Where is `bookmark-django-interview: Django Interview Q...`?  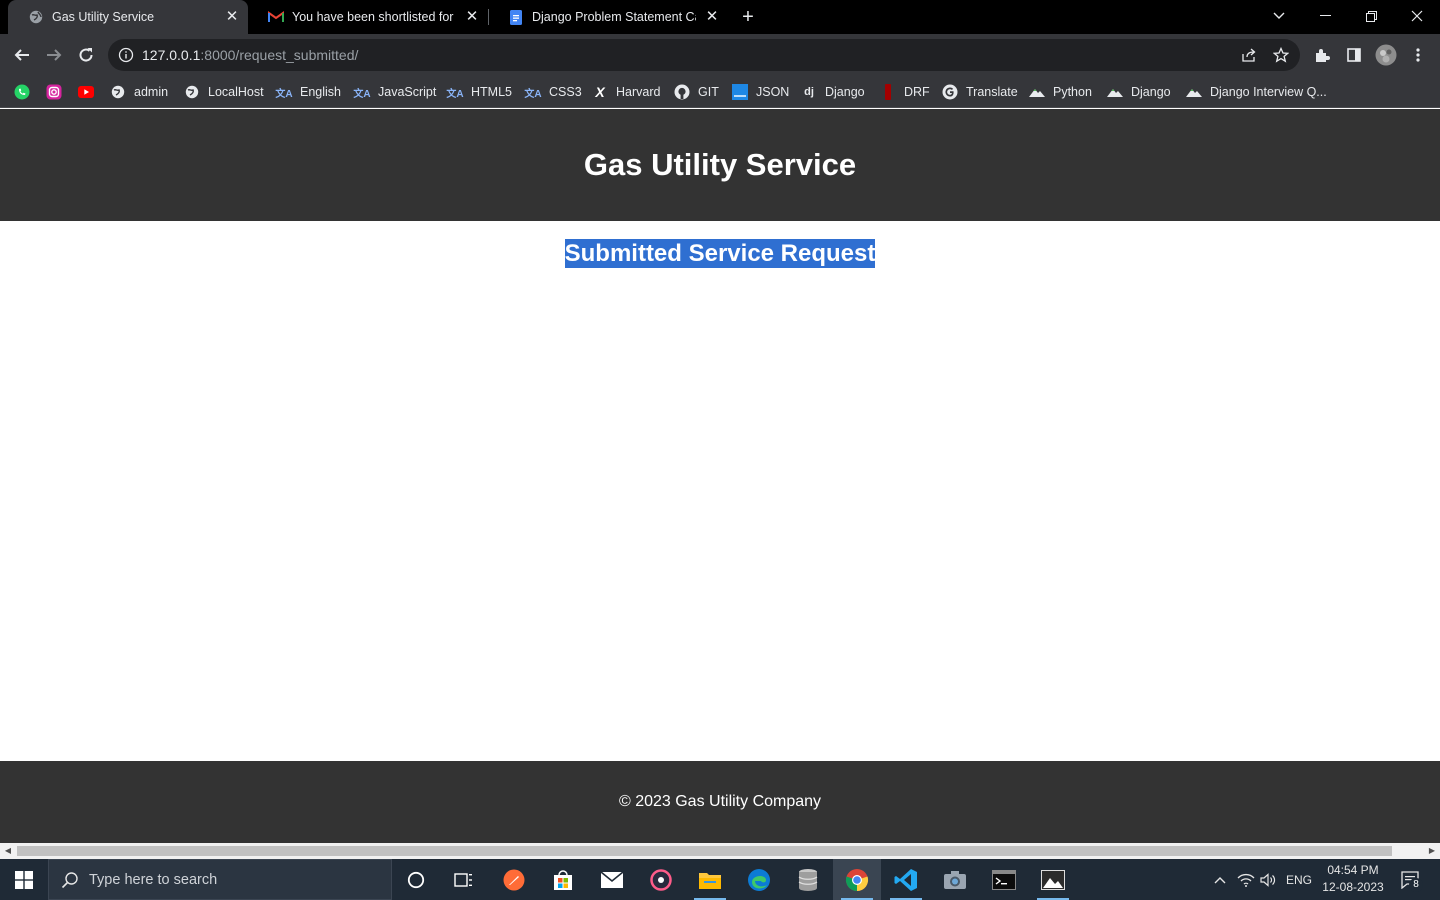
bookmark-django-interview: Django Interview Q... is located at coordinates (1256, 92).